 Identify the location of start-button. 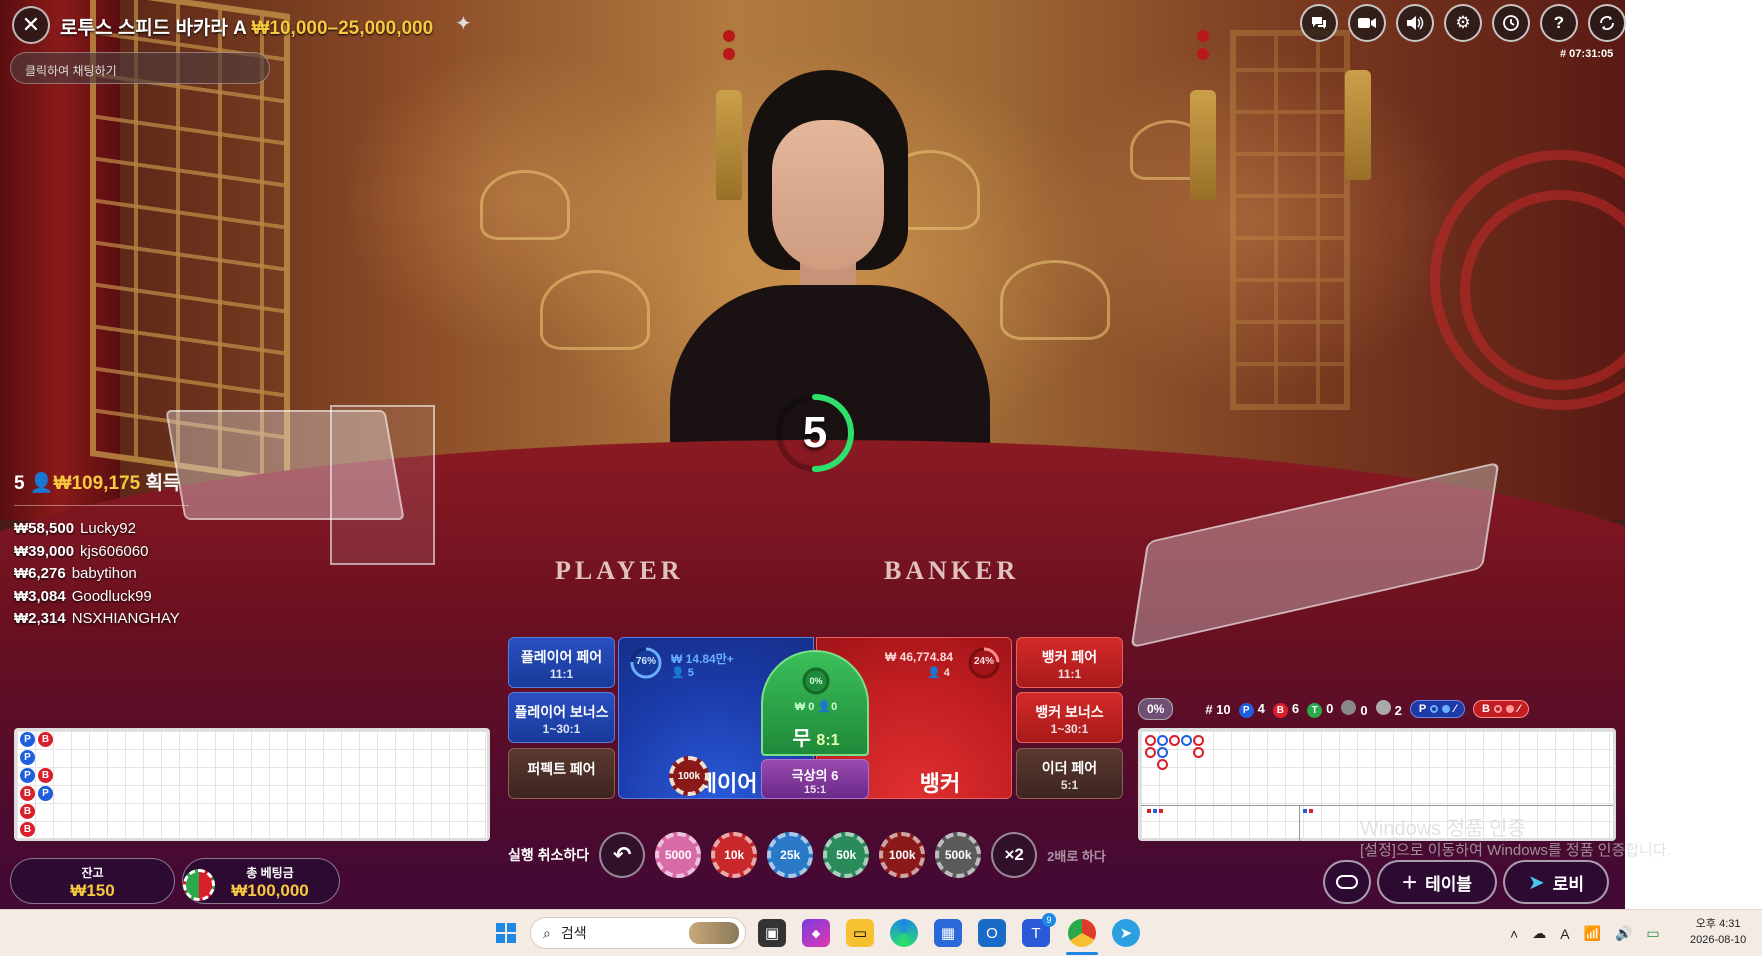
(506, 933).